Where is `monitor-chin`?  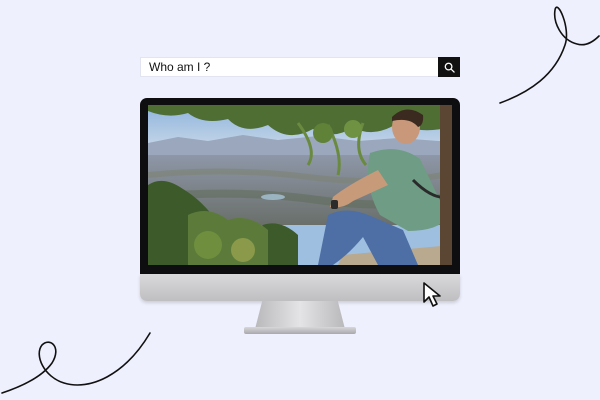
monitor-chin is located at coordinates (300, 287).